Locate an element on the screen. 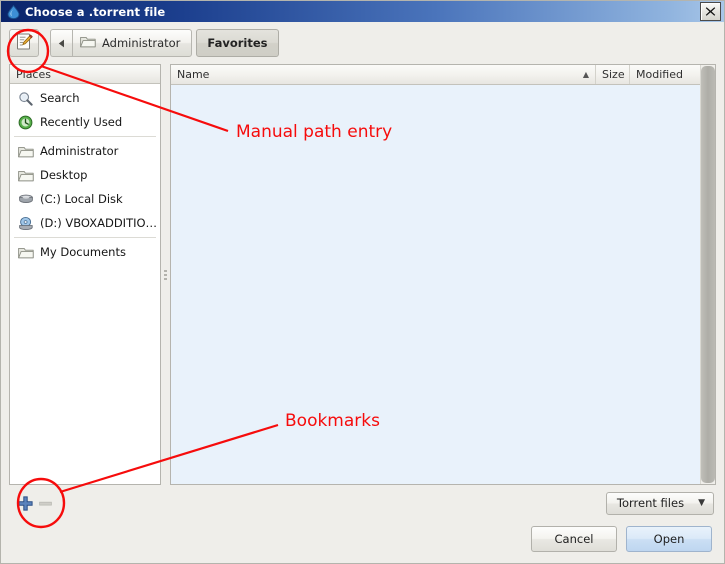 This screenshot has height=564, width=725. breadcrumb-item-favorites: Favorites is located at coordinates (237, 43).